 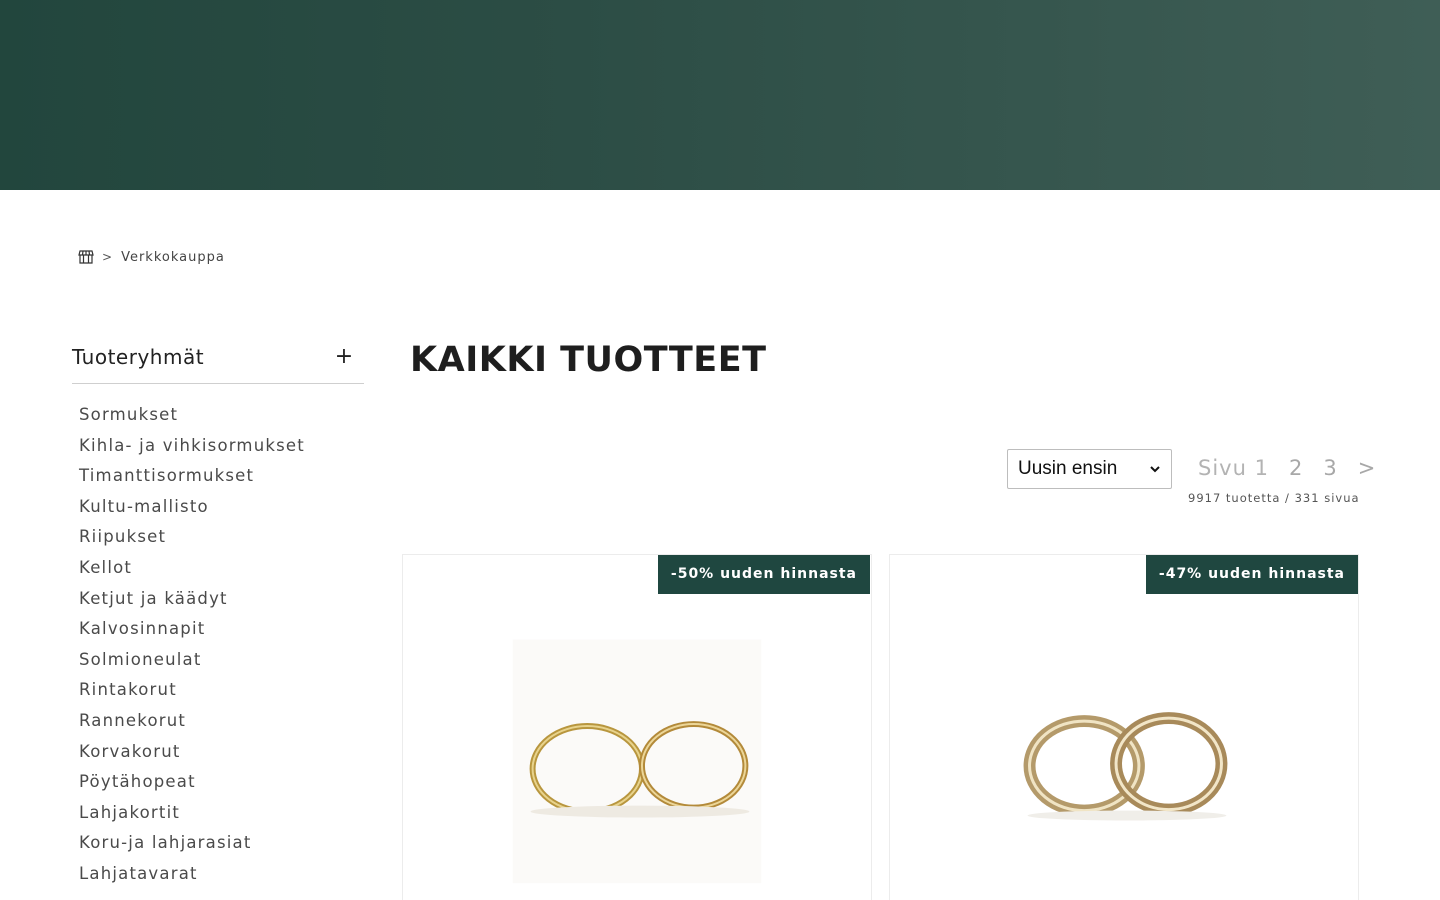 I want to click on breadcrumb: > Verkkokauppa, so click(x=151, y=257).